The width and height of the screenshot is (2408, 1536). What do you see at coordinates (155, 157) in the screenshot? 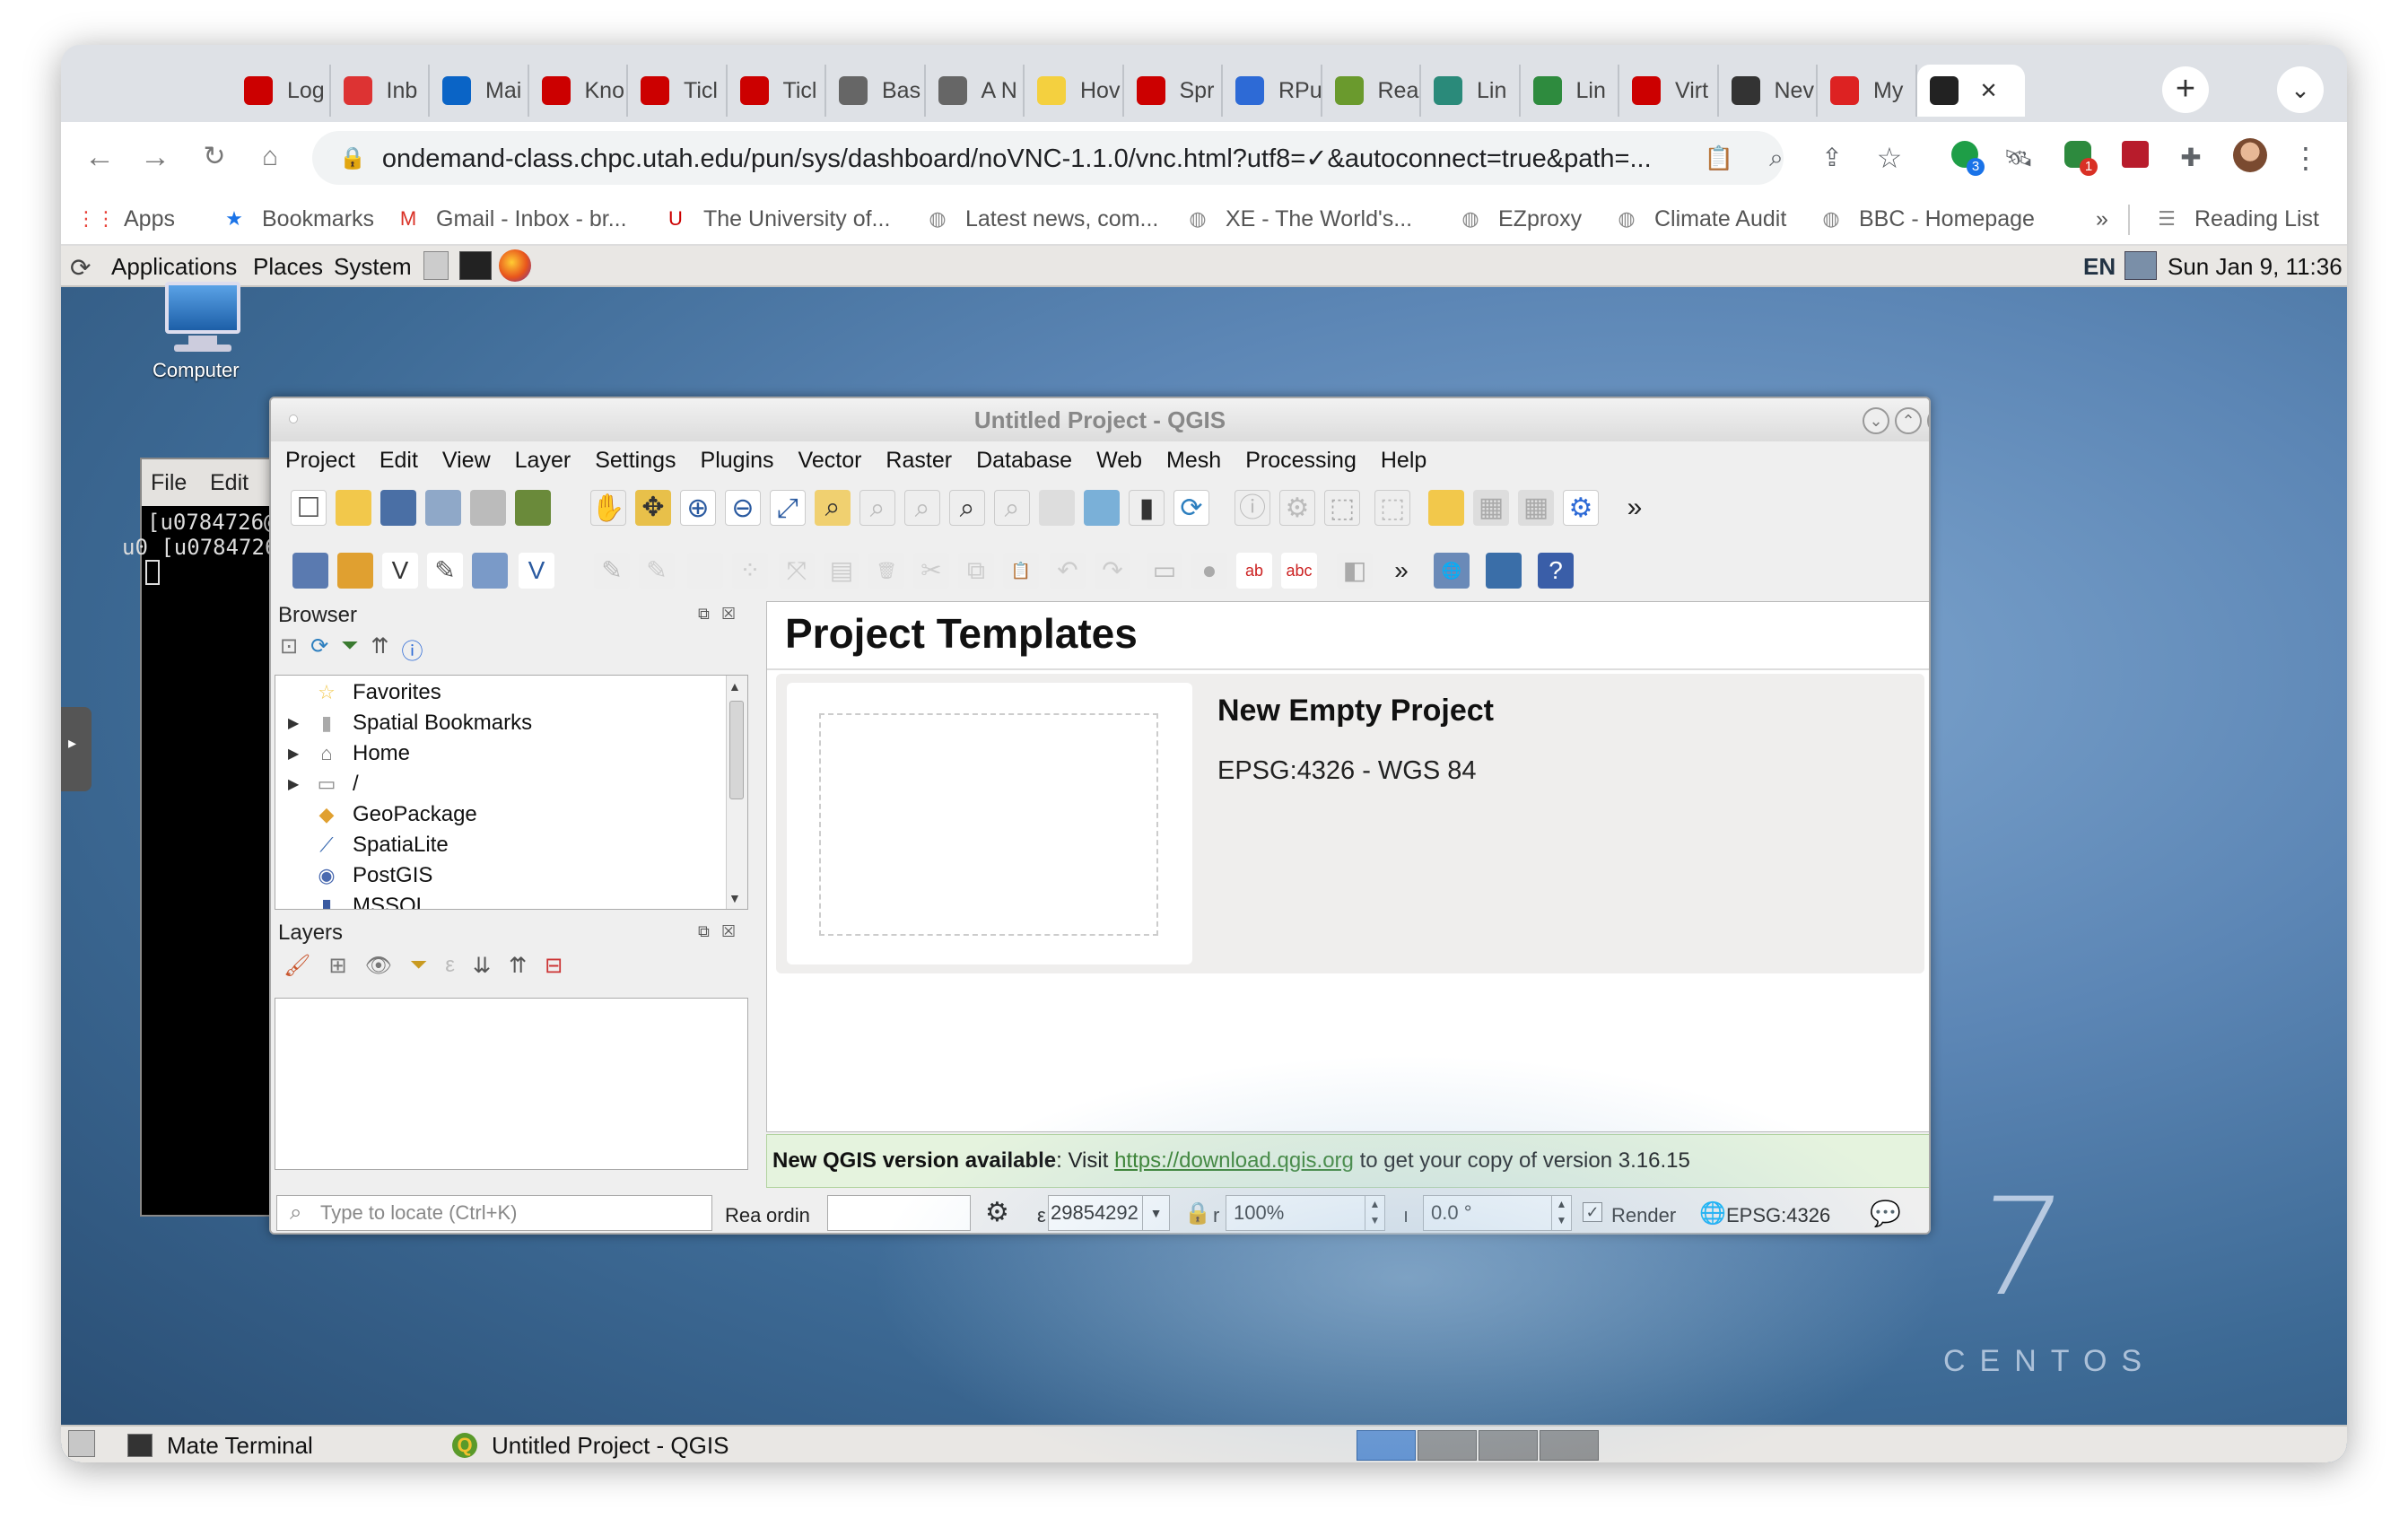
I see `forward-button: →` at bounding box center [155, 157].